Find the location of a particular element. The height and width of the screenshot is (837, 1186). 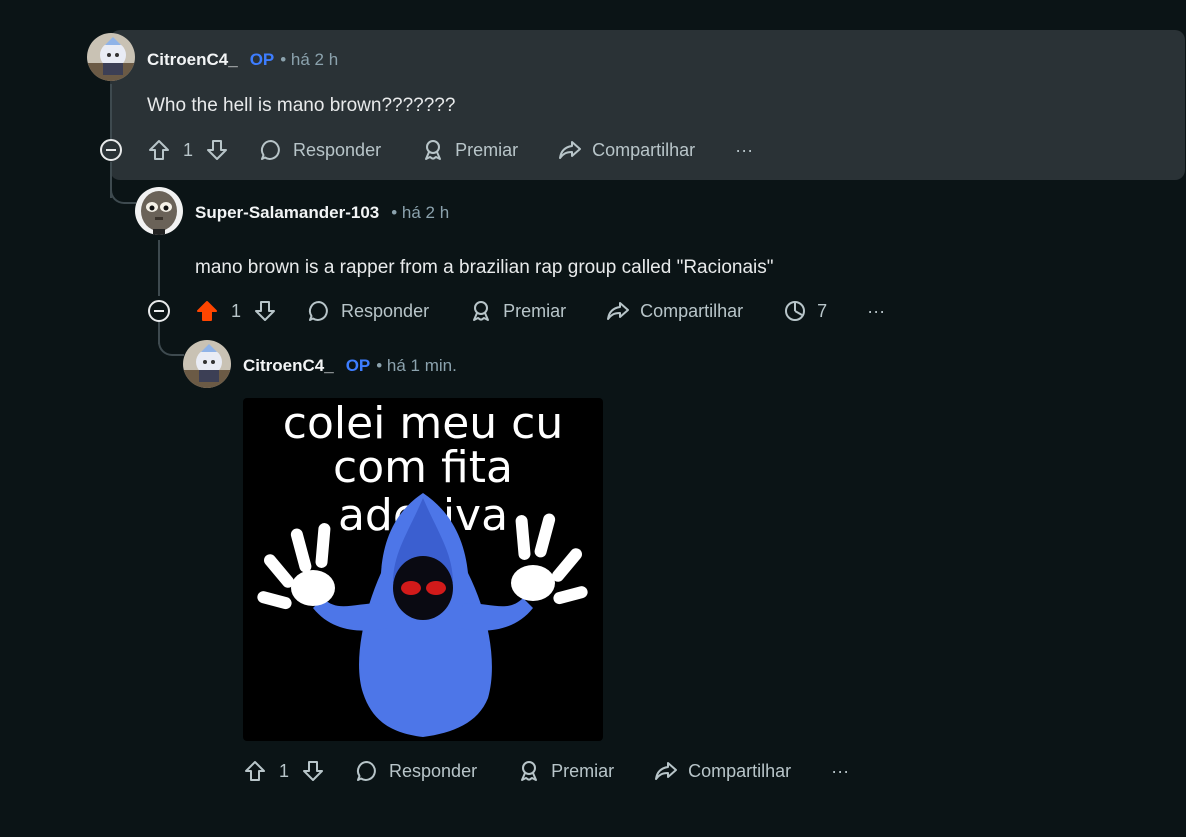

timestamp: • há 1 min. is located at coordinates (416, 366).